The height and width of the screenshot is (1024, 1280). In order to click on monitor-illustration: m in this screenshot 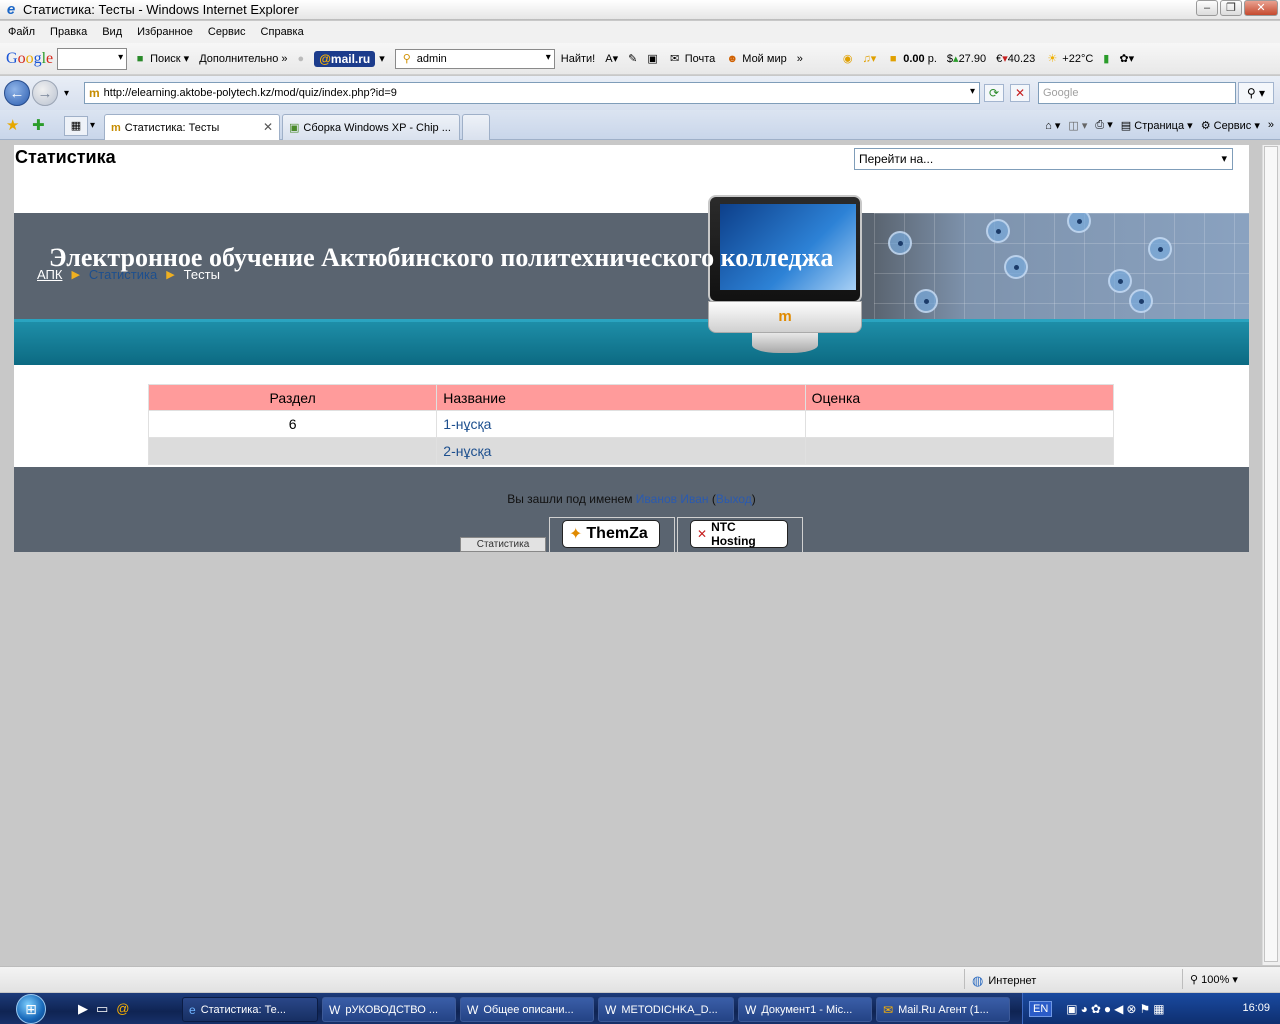, I will do `click(784, 277)`.